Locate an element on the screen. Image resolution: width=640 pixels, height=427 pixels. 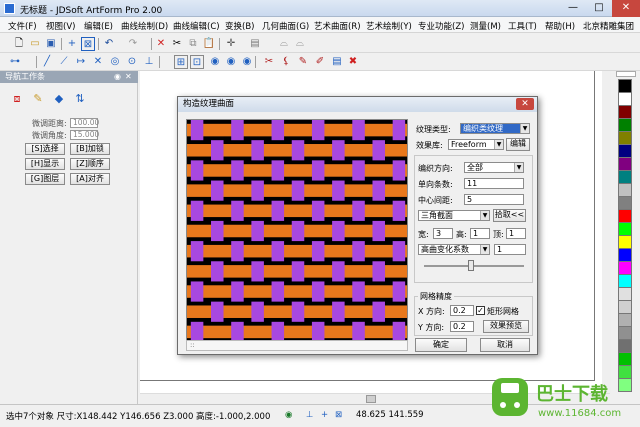
line-icon: ╱ is located at coordinates (47, 62).